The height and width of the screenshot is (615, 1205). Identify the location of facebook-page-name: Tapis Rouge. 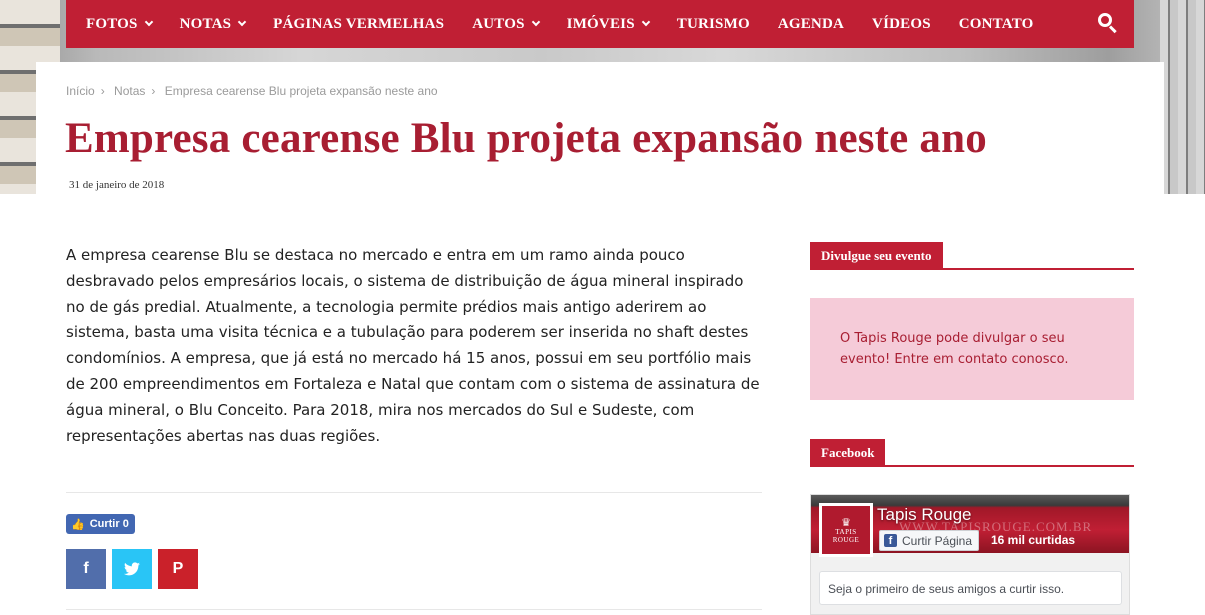
(924, 515).